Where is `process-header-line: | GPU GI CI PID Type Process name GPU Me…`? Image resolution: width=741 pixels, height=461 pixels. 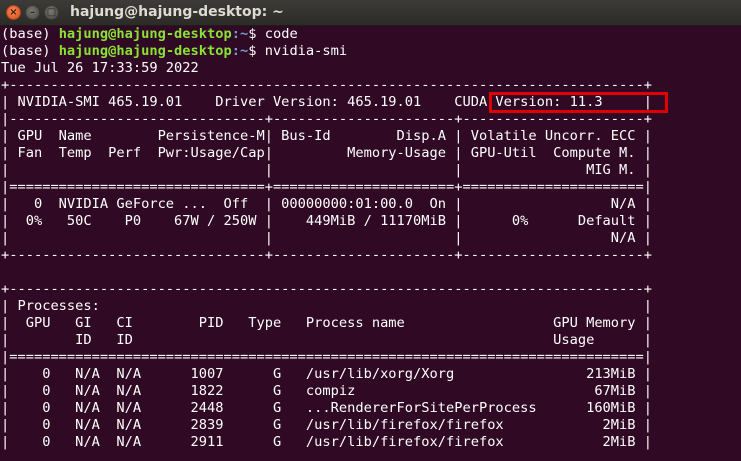
process-header-line: | GPU GI CI PID Type Process name GPU Me… is located at coordinates (327, 323).